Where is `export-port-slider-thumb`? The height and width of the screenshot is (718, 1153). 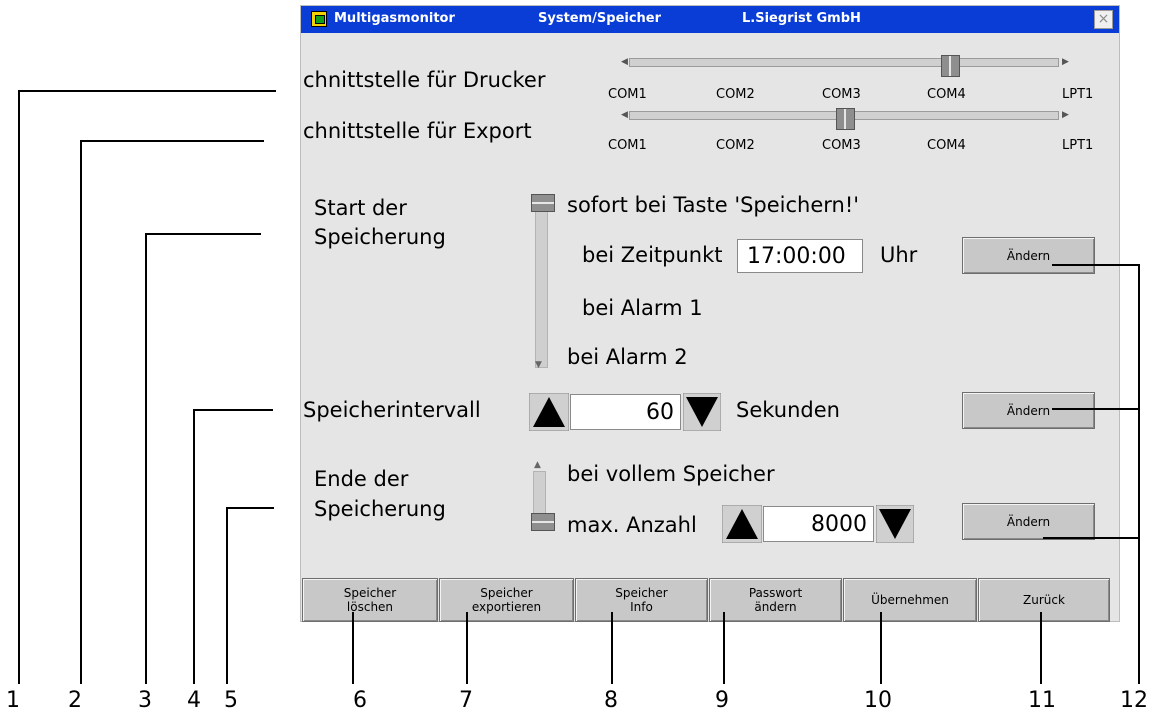
export-port-slider-thumb is located at coordinates (845, 119).